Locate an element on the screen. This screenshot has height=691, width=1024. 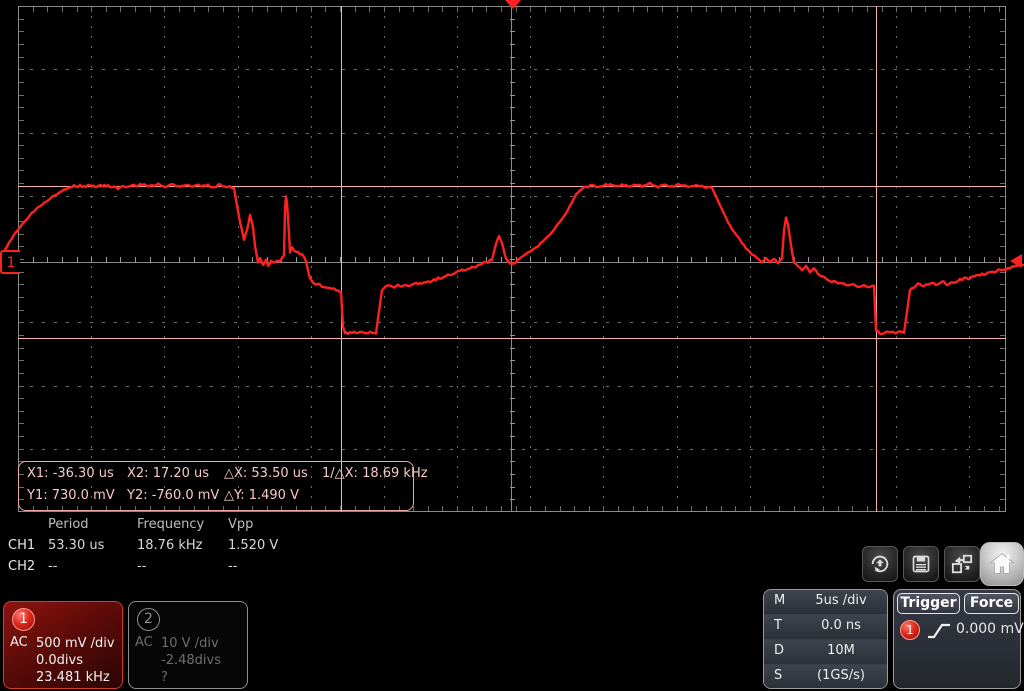
trigger-source-badge: 1 is located at coordinates (910, 630).